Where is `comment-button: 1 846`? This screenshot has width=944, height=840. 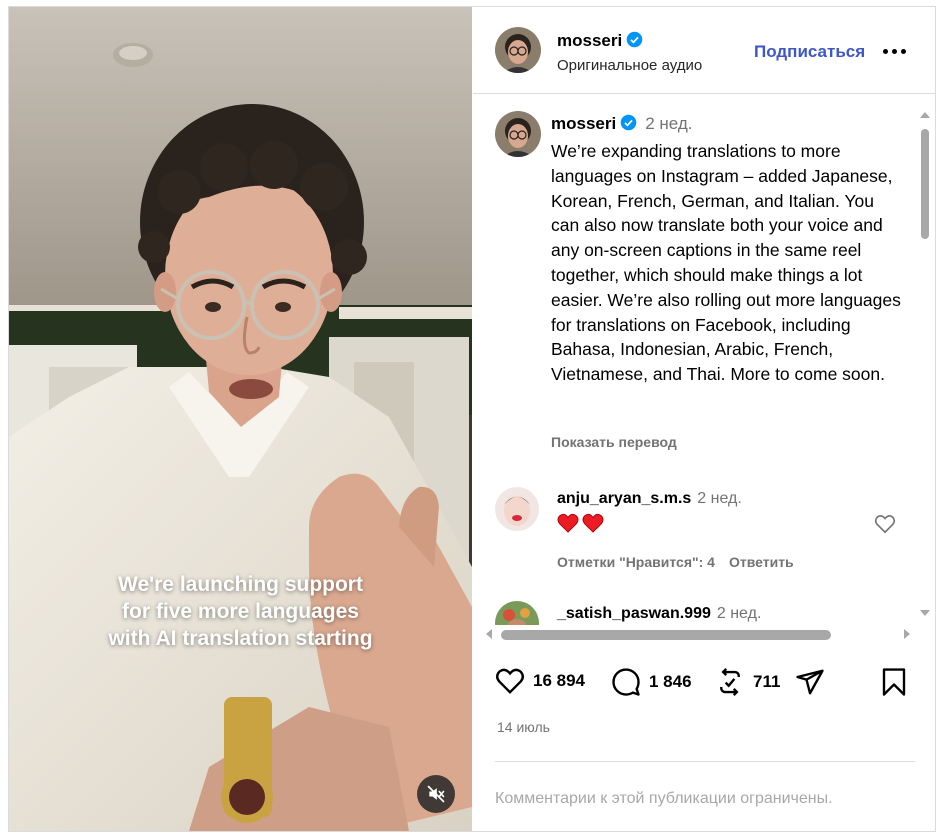
comment-button: 1 846 is located at coordinates (651, 682).